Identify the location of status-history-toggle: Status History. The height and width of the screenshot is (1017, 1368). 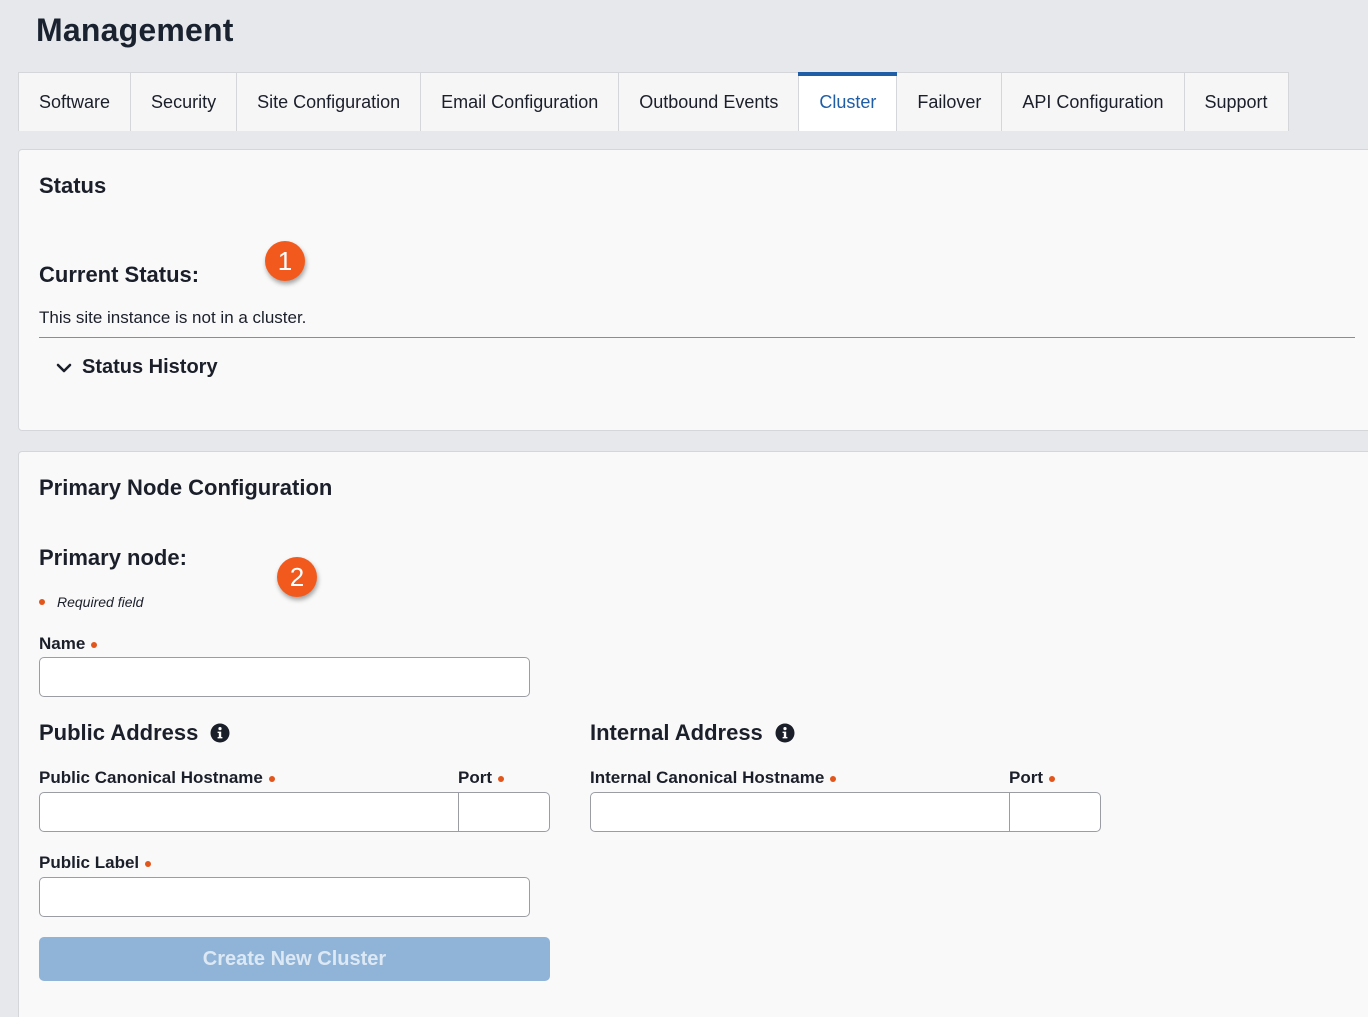
(136, 367).